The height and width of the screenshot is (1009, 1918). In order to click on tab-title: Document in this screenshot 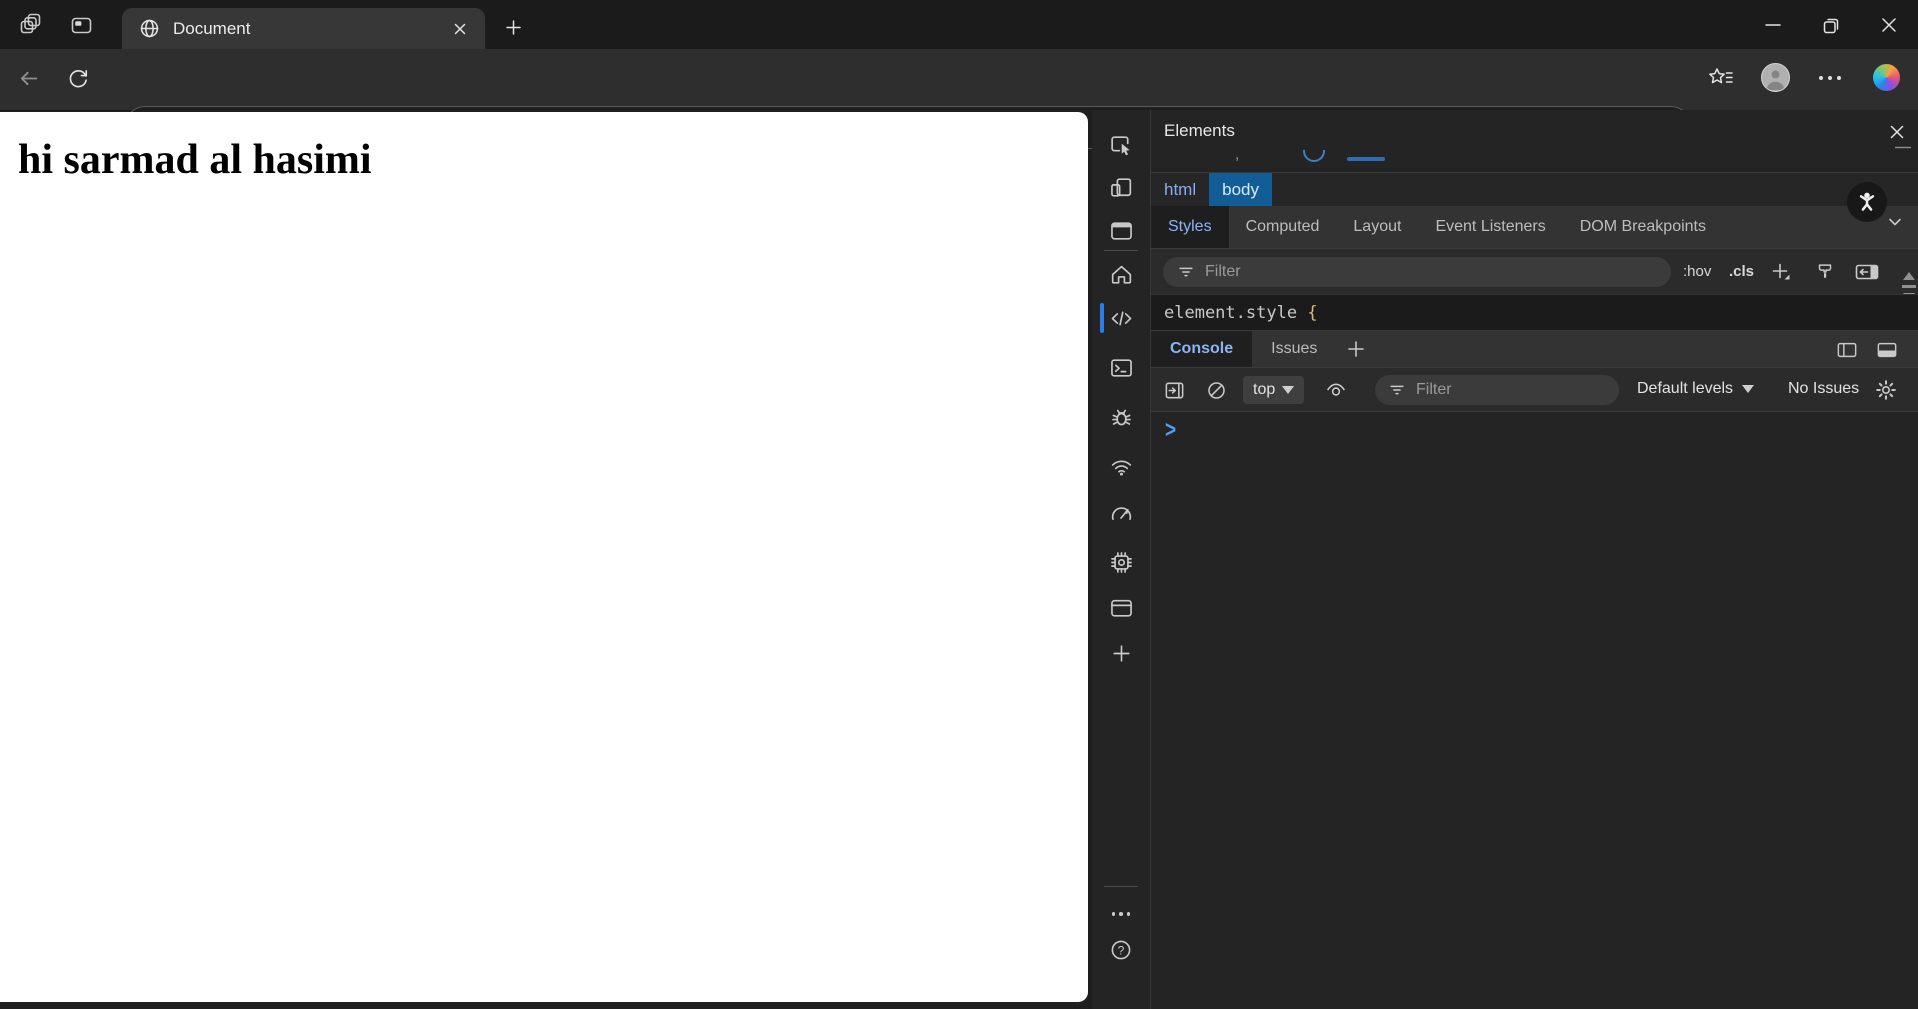, I will do `click(212, 28)`.